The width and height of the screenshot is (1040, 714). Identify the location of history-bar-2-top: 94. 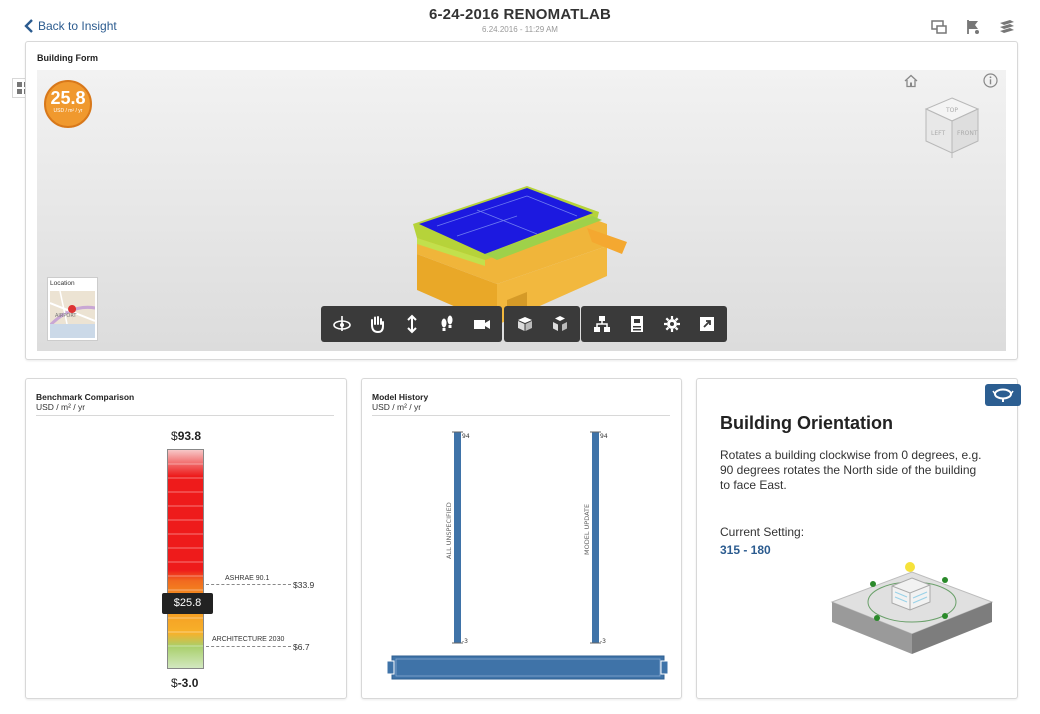
(604, 436).